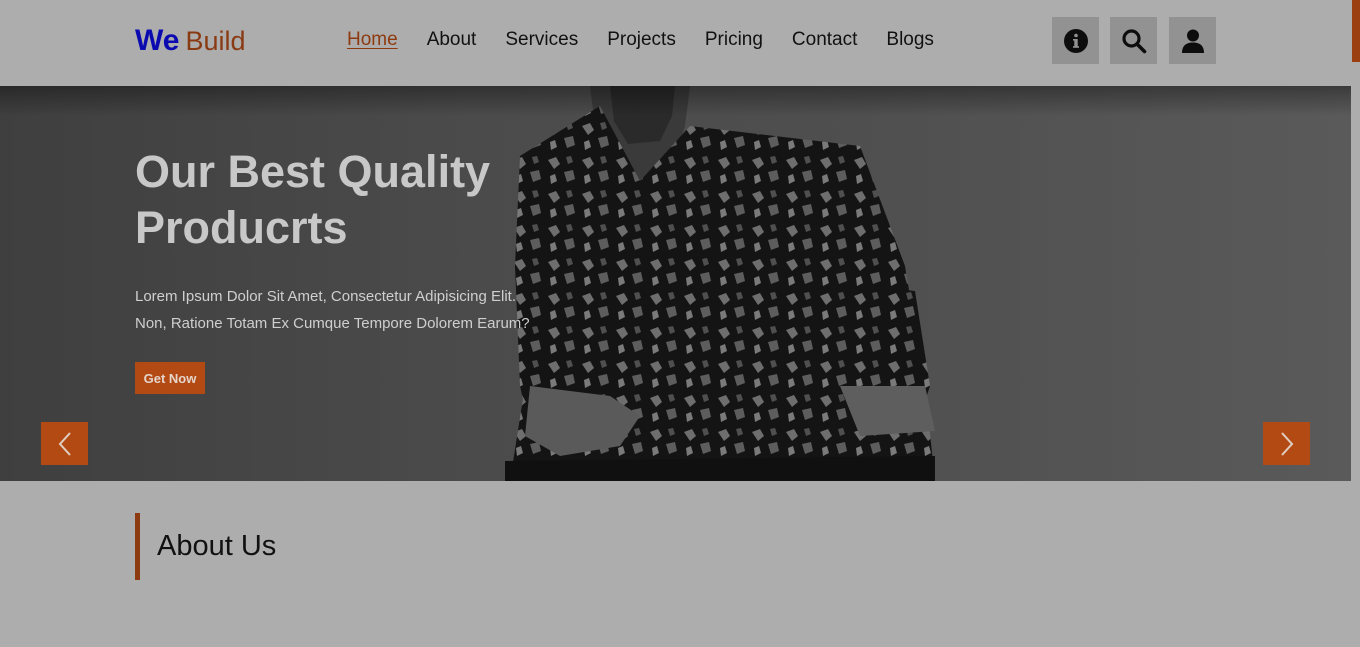  I want to click on about-section-heading: About Us, so click(205, 546).